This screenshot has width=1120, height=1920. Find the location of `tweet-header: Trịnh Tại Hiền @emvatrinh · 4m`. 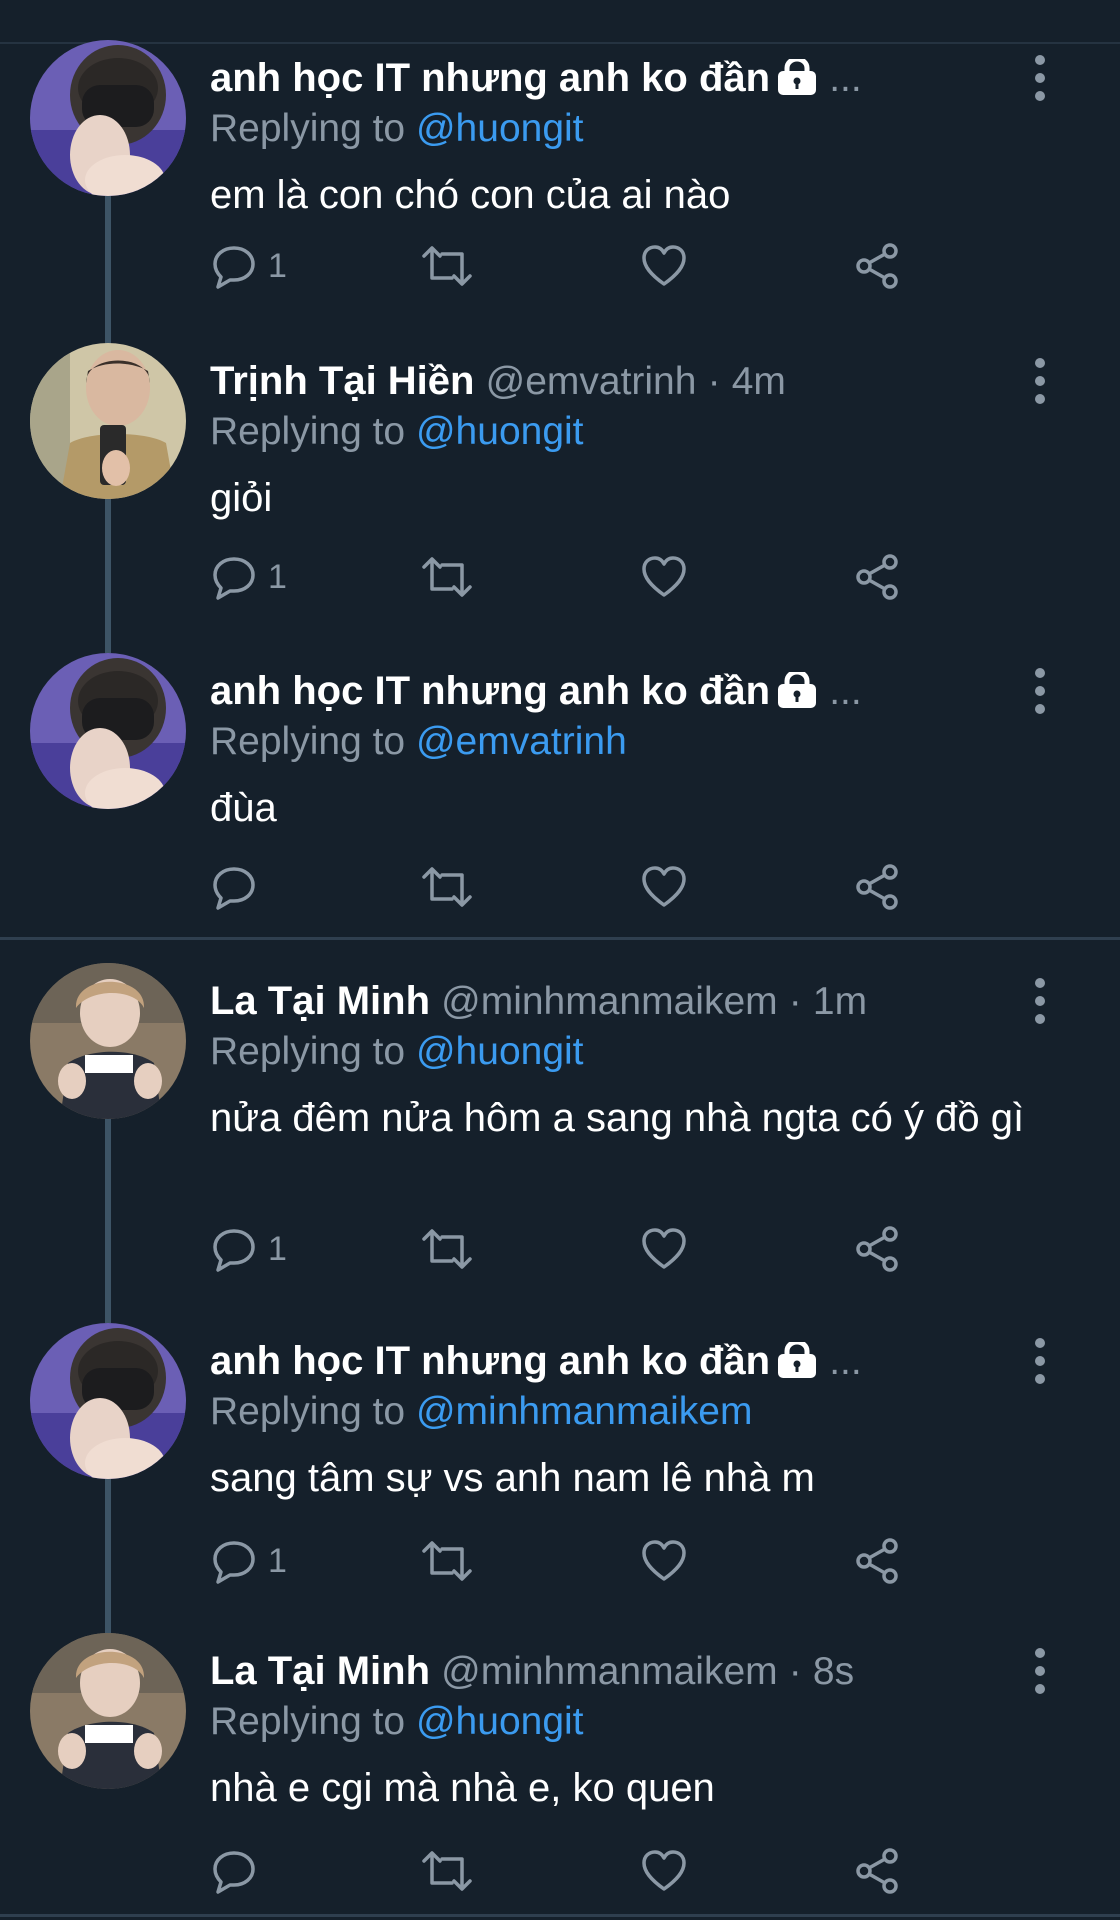

tweet-header: Trịnh Tại Hiền @emvatrinh · 4m is located at coordinates (615, 381).